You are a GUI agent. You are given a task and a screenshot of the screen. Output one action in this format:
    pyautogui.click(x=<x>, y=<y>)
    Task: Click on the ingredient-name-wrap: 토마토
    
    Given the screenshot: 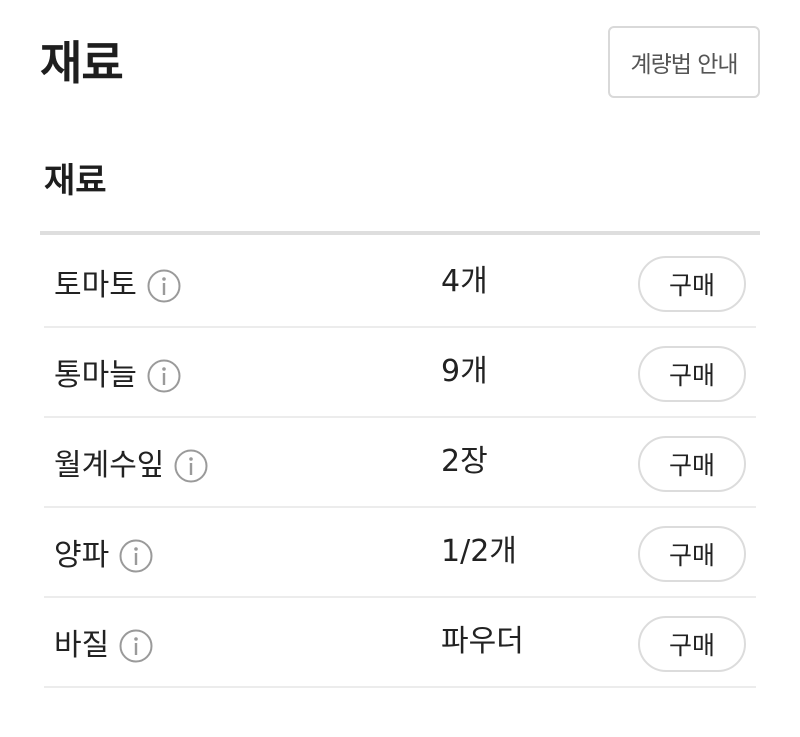 What is the action you would take?
    pyautogui.click(x=117, y=282)
    